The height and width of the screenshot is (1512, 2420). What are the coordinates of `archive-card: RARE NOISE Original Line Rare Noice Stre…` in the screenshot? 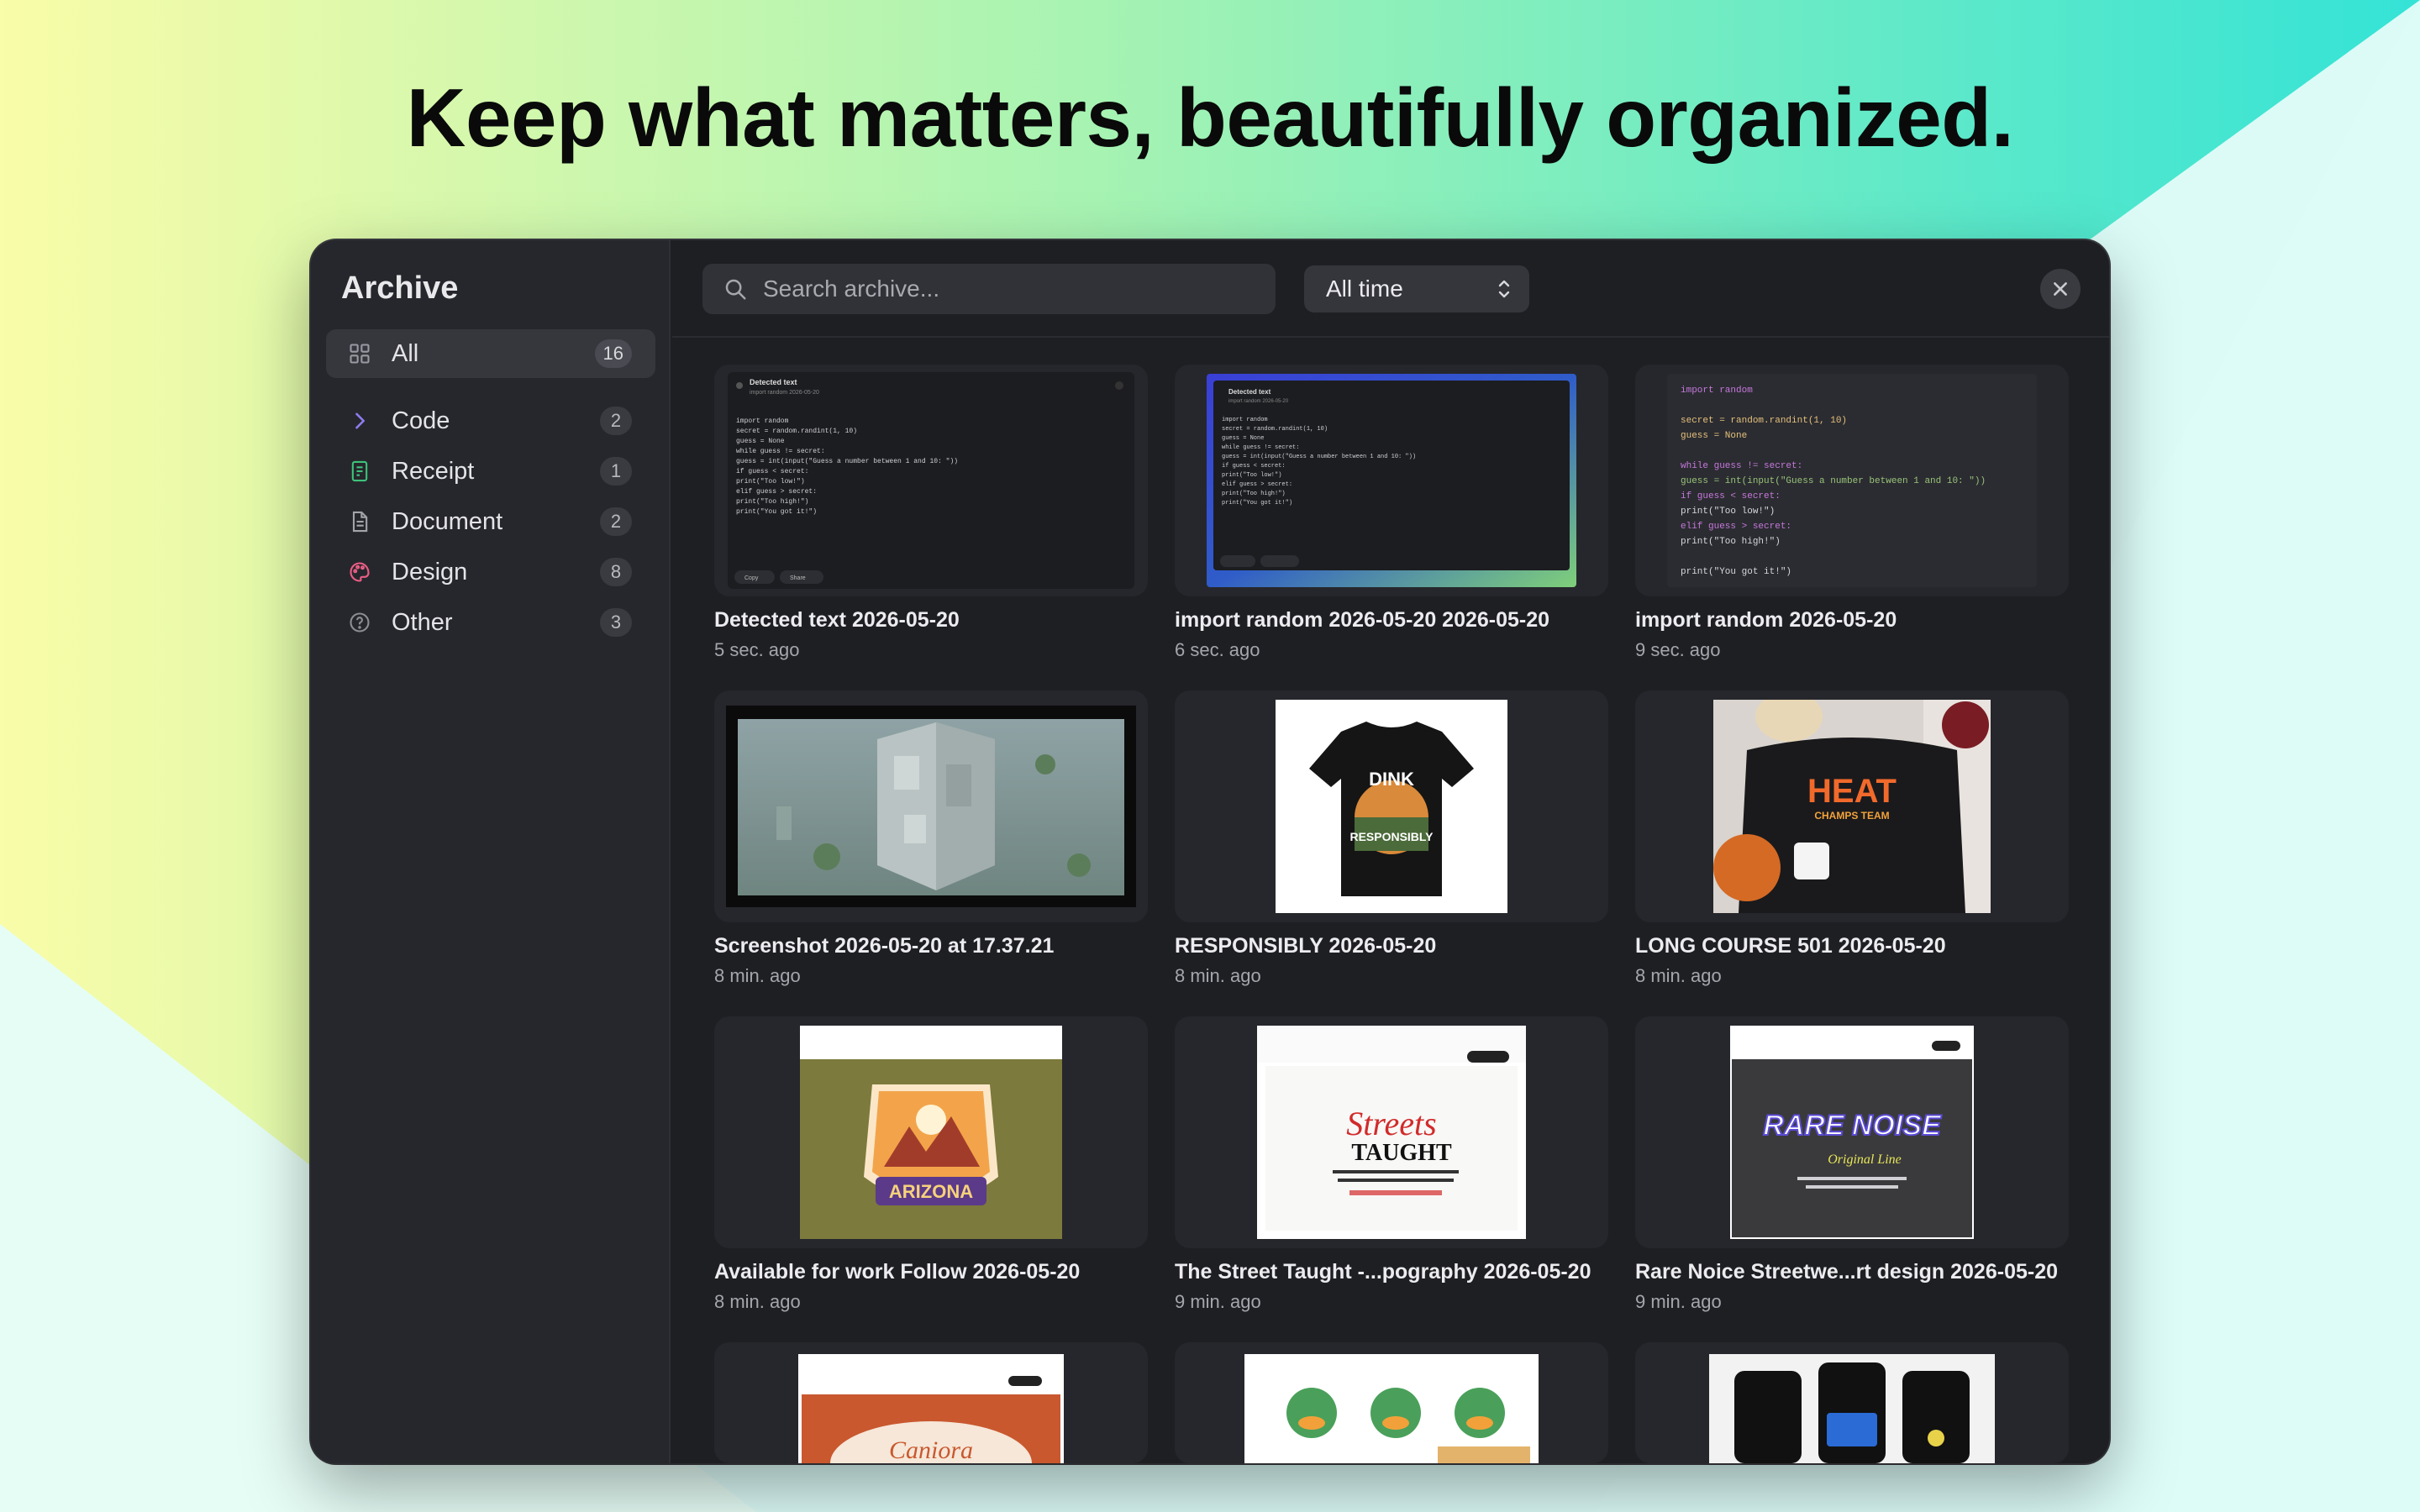 It's located at (1852, 1164).